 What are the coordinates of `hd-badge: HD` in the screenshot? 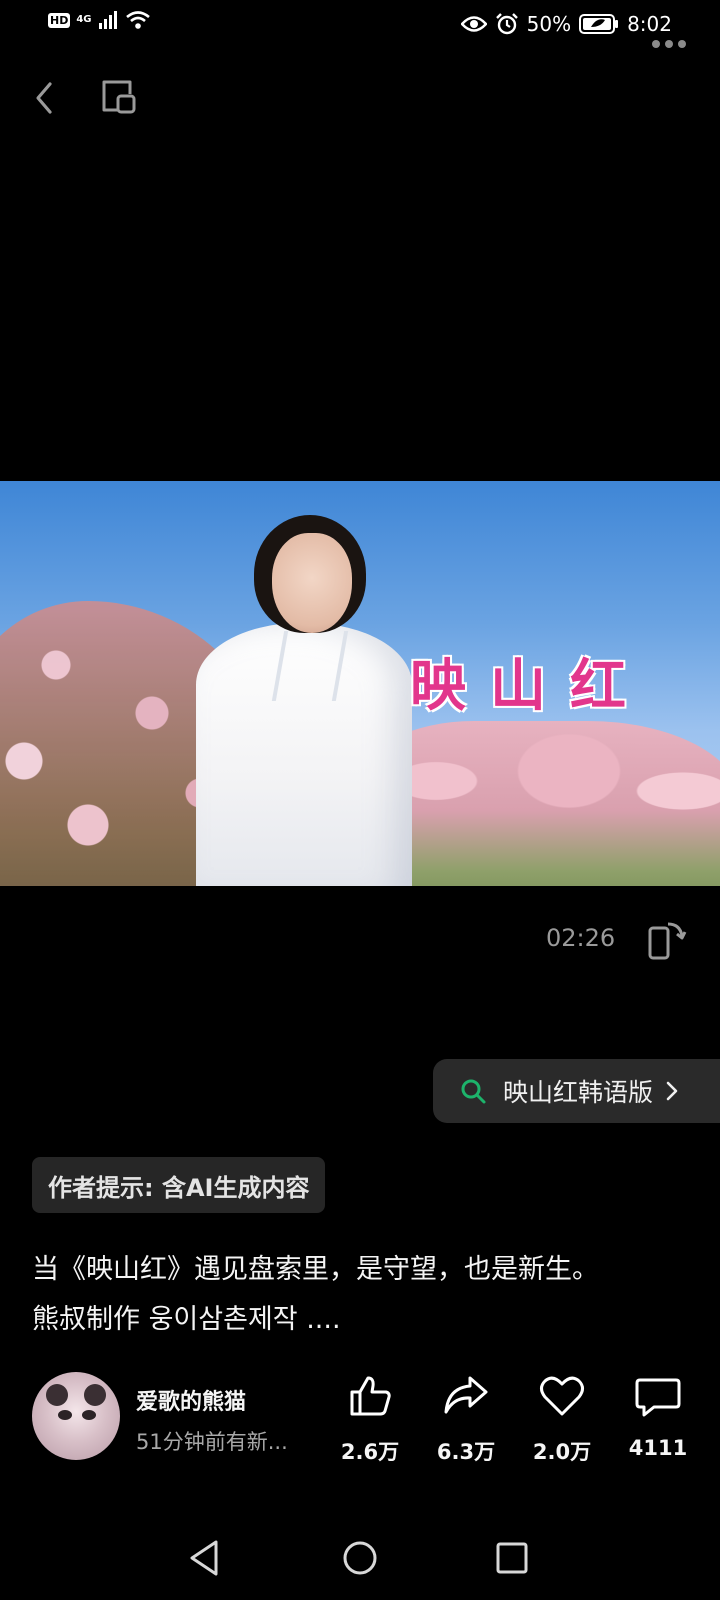 It's located at (59, 20).